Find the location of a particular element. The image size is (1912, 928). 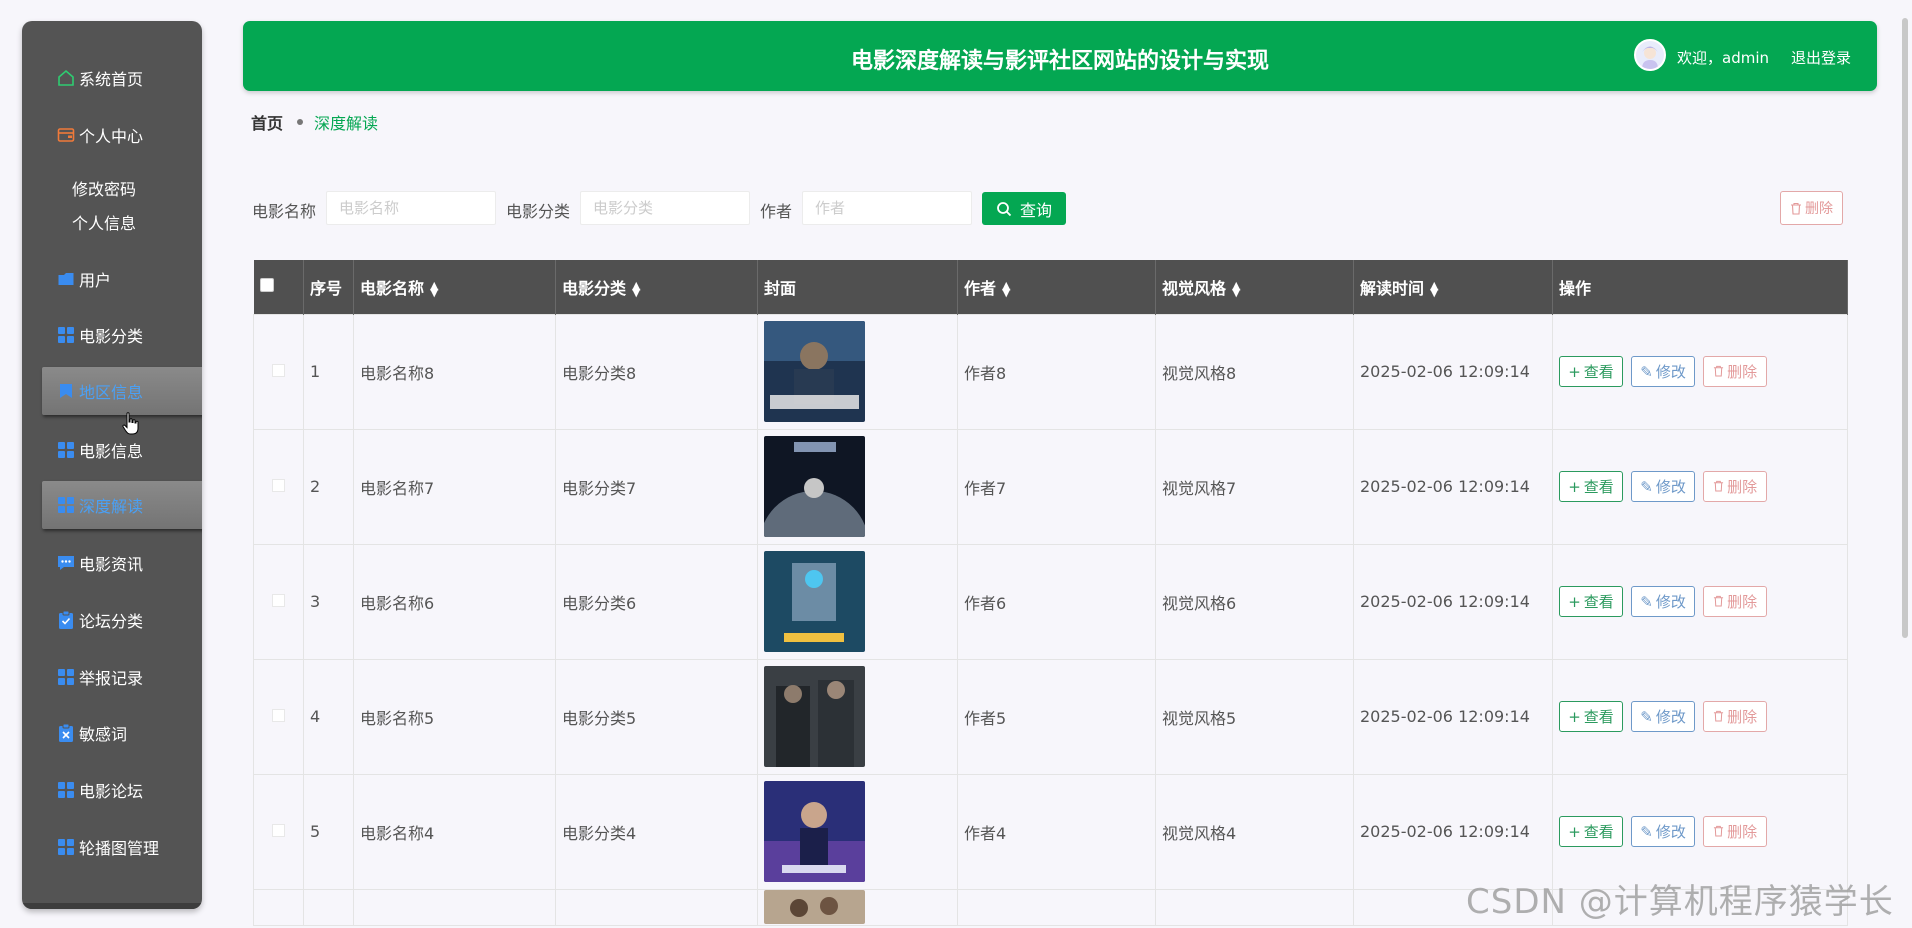

cell-author is located at coordinates (1056, 907).